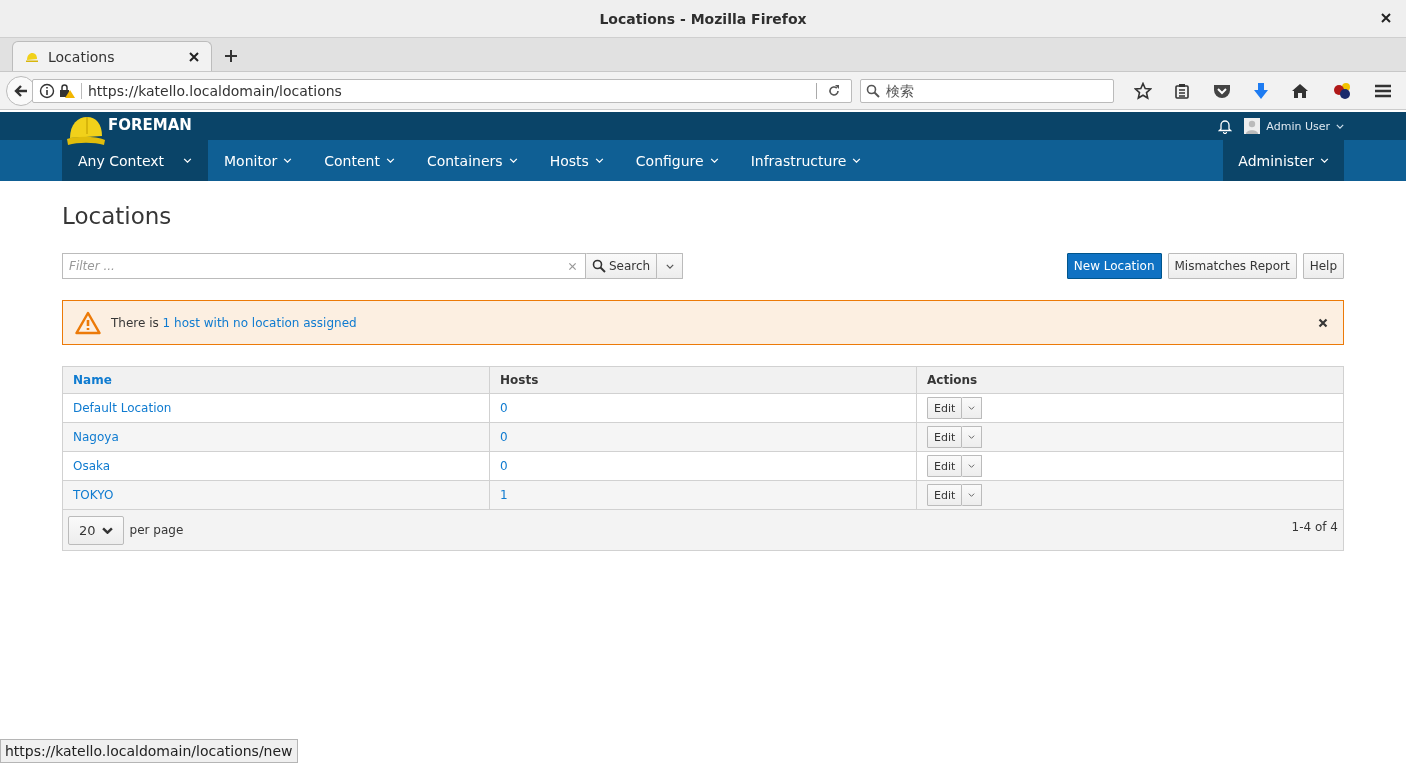 This screenshot has width=1406, height=763. Describe the element at coordinates (47, 90) in the screenshot. I see `info-icon` at that location.